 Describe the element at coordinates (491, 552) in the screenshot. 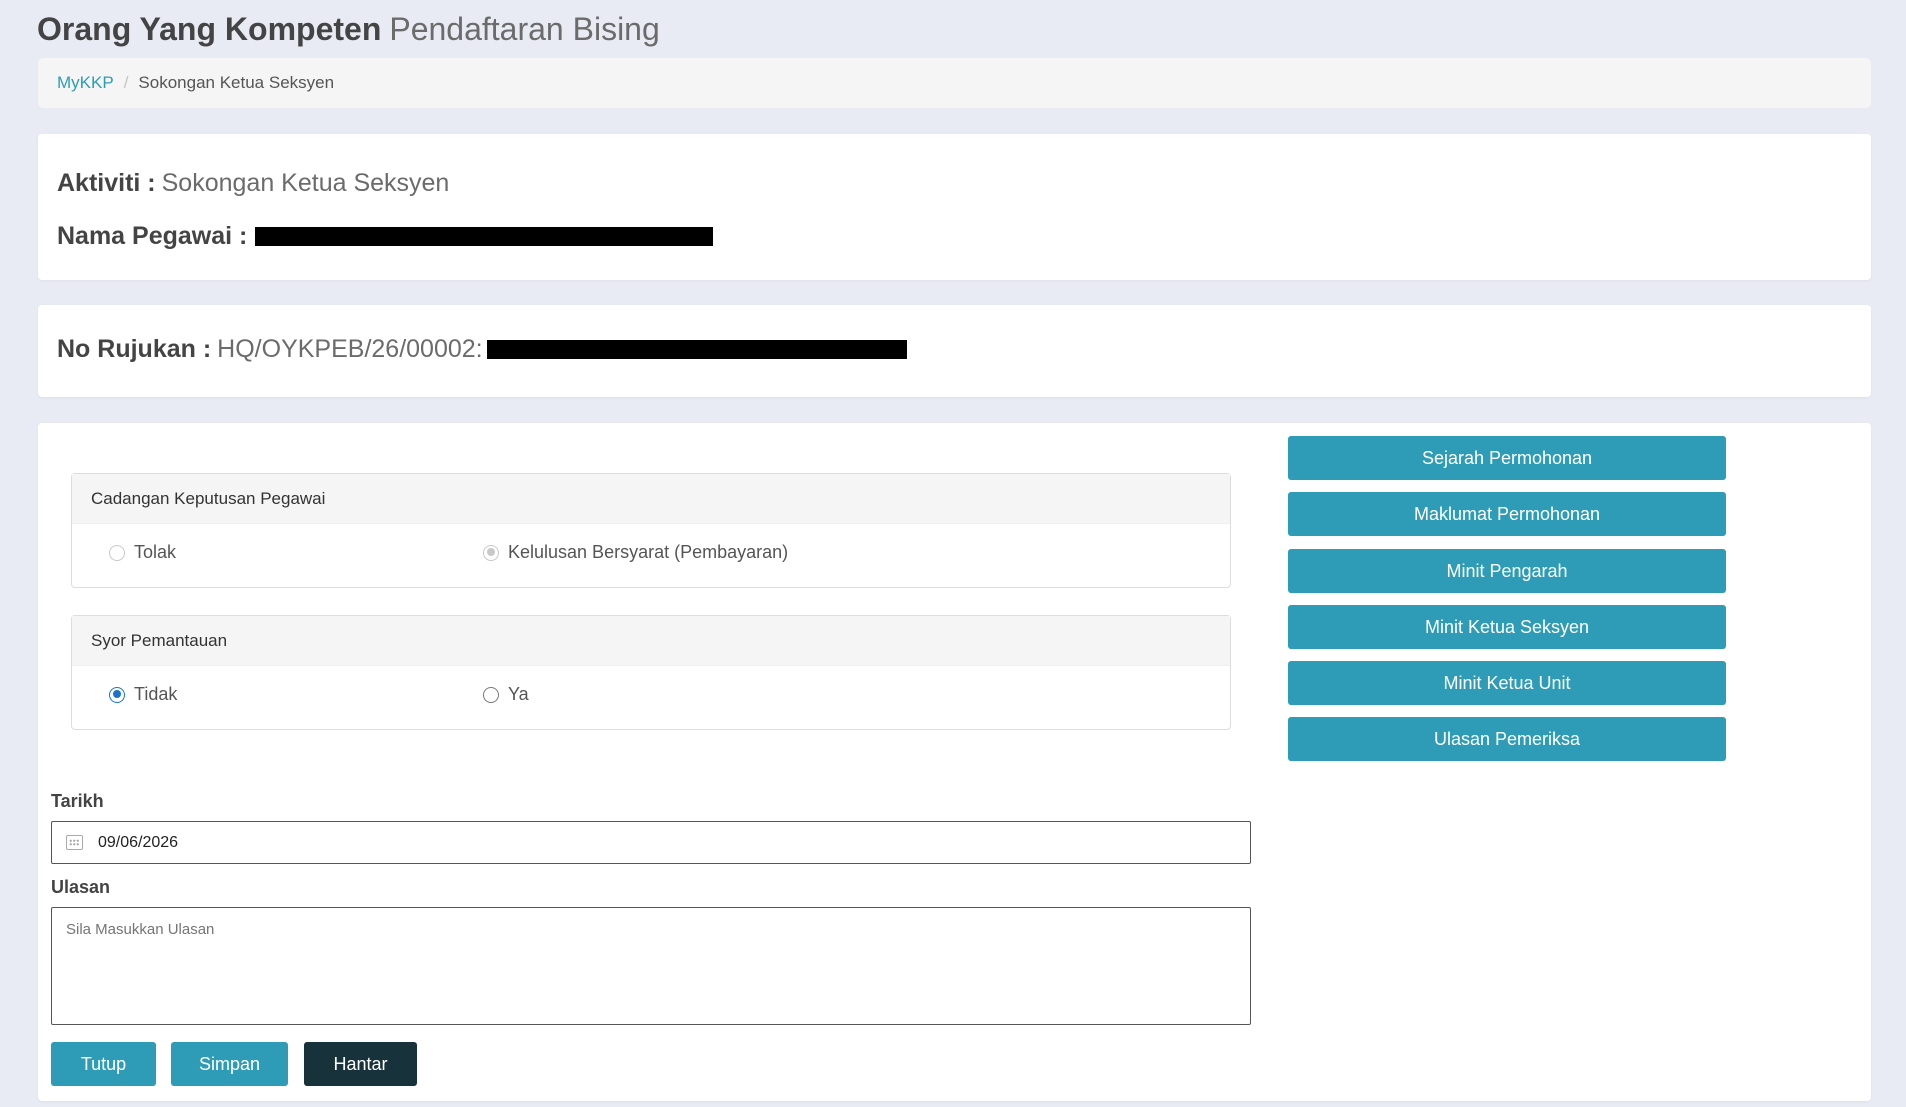

I see `radio-kelulusan-bersyarat-circle` at that location.